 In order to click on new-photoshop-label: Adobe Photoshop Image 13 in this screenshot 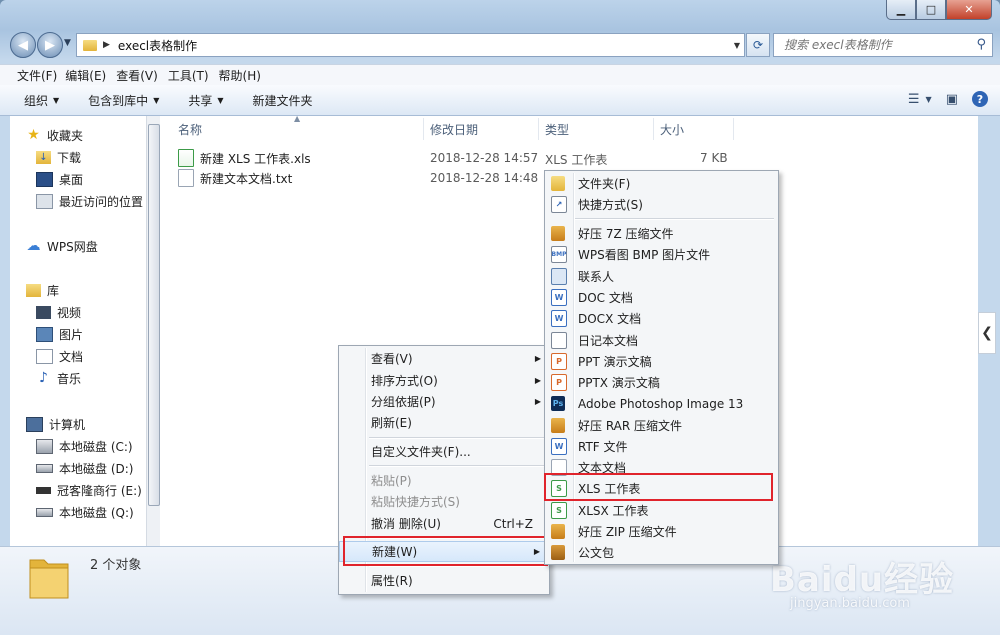, I will do `click(661, 403)`.